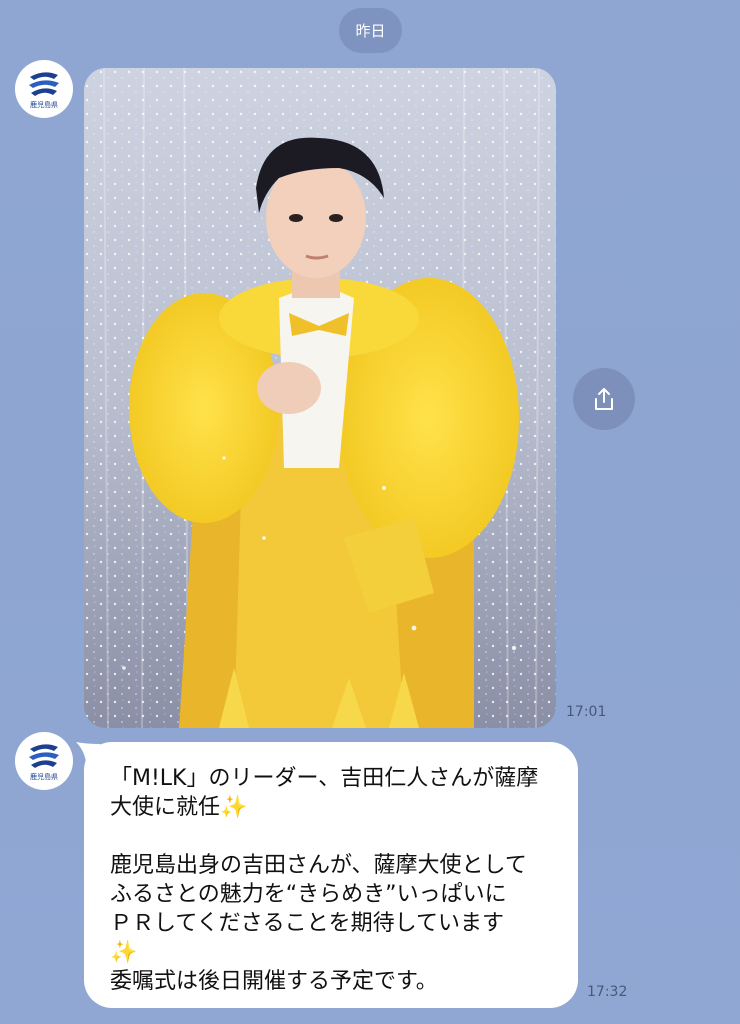 This screenshot has width=740, height=1024. Describe the element at coordinates (307, 923) in the screenshot. I see `message-line: ＰＲしてくださることを期待しています` at that location.